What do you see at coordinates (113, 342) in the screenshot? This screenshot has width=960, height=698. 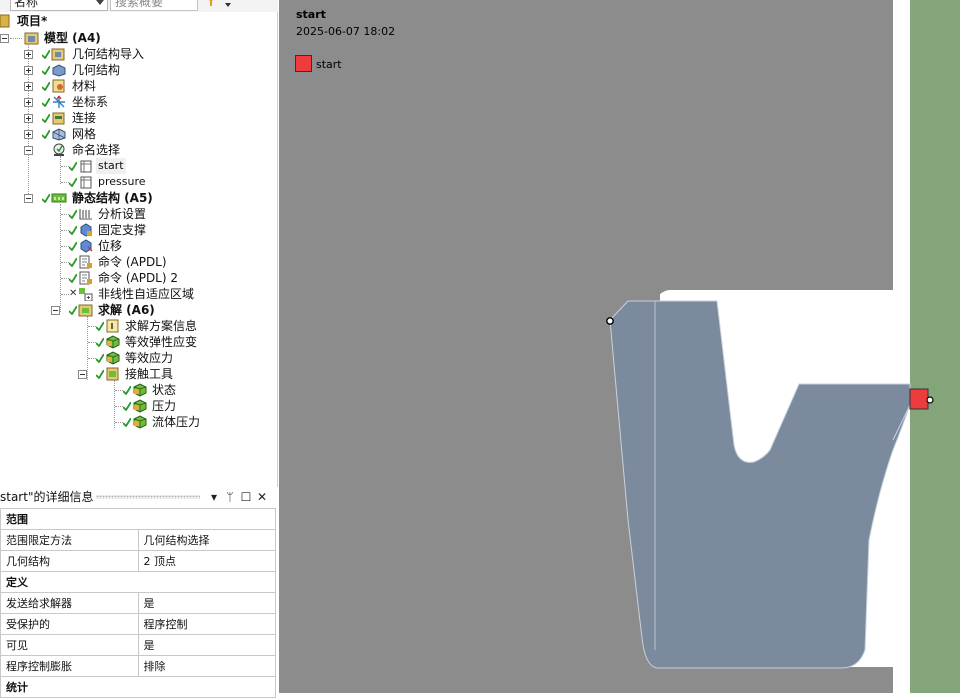 I see `result-cube-icon` at bounding box center [113, 342].